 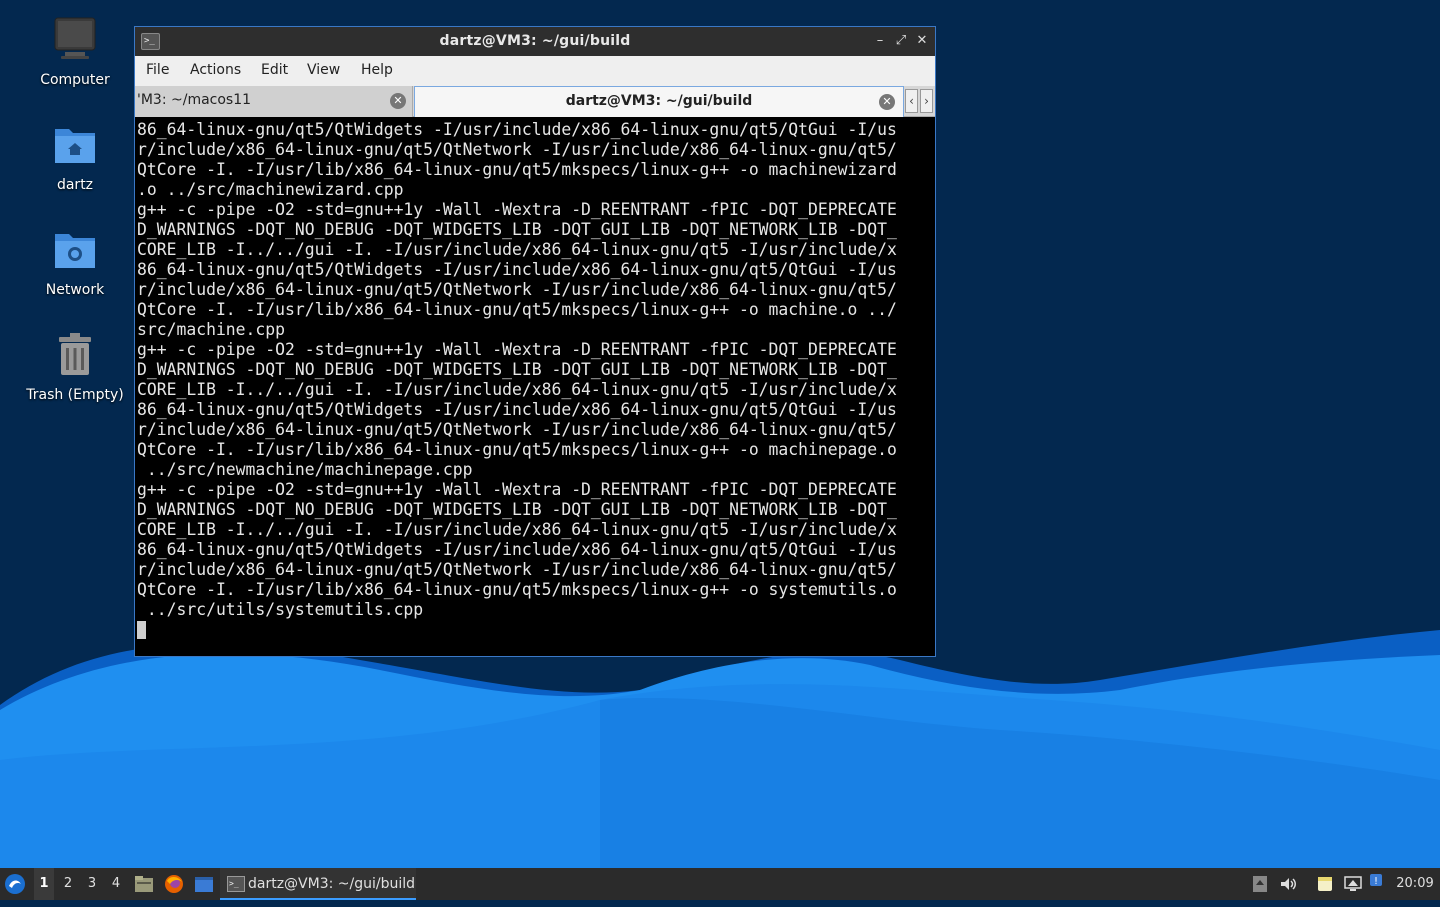 What do you see at coordinates (44, 884) in the screenshot?
I see `workspace-1-button: 1` at bounding box center [44, 884].